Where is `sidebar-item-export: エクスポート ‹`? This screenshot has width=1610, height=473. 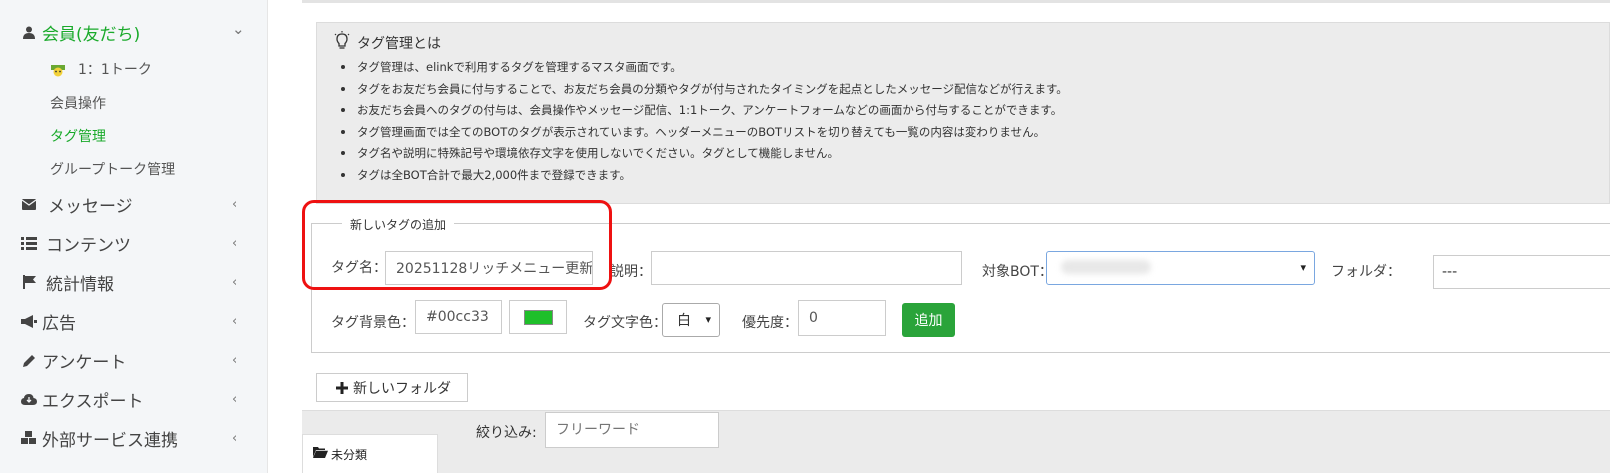 sidebar-item-export: エクスポート ‹ is located at coordinates (134, 399).